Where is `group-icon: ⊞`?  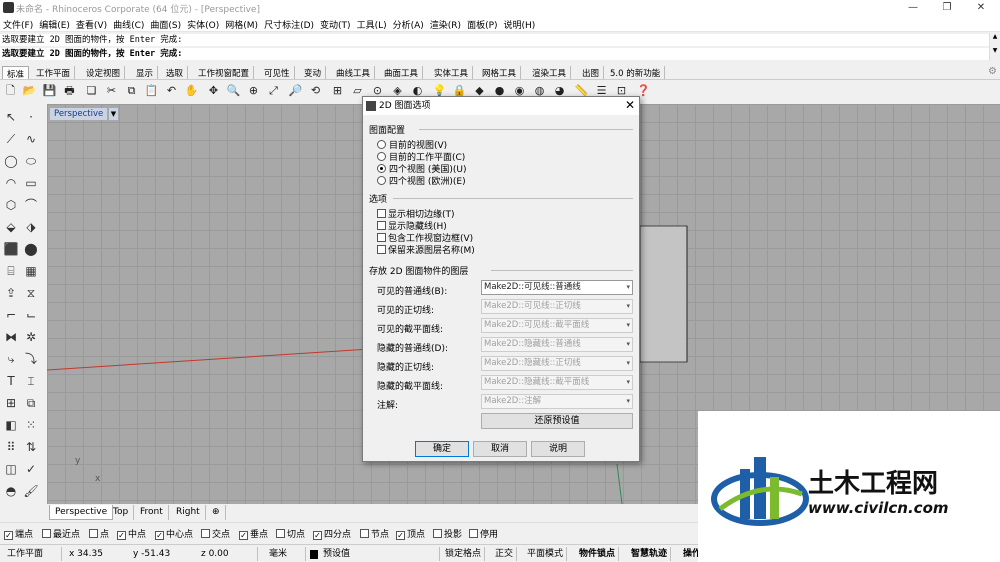
group-icon: ⊞ is located at coordinates (11, 403).